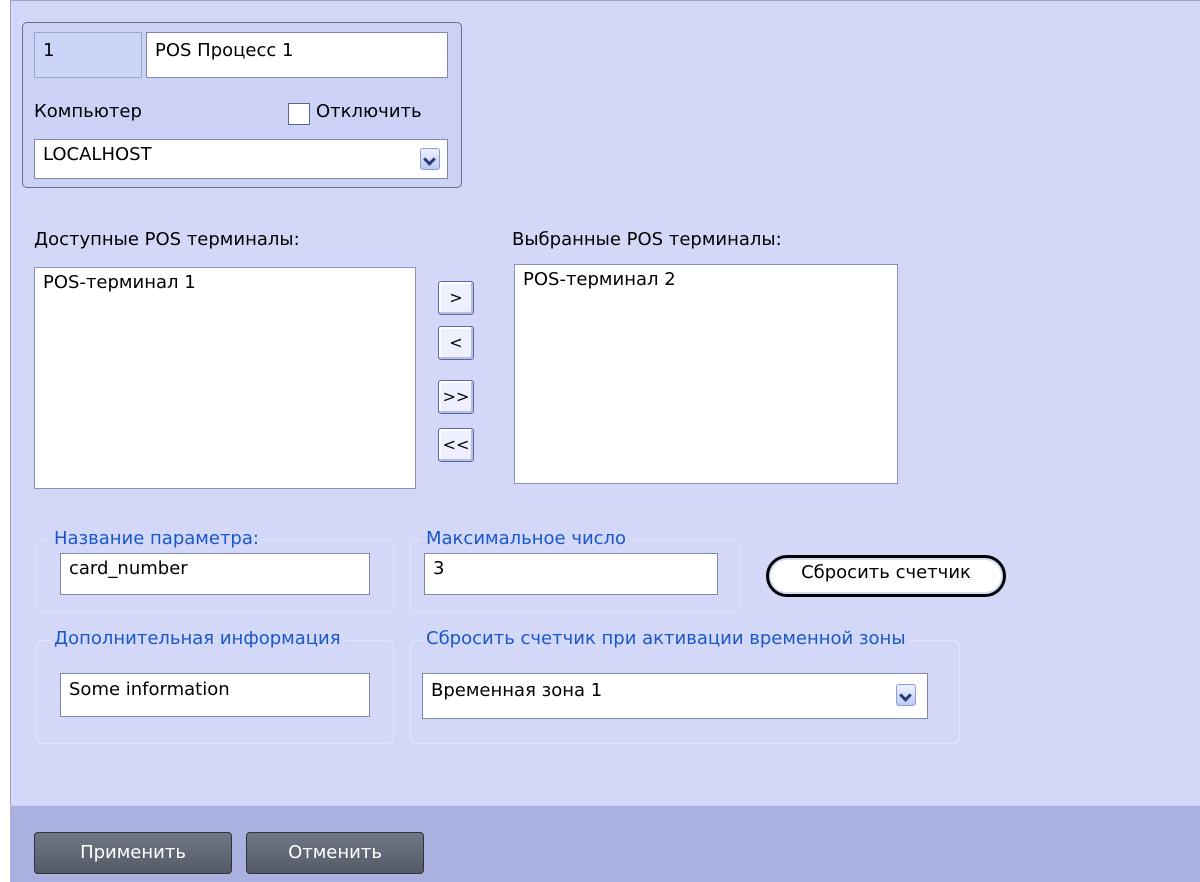 This screenshot has height=882, width=1200. Describe the element at coordinates (215, 574) in the screenshot. I see `param-name-field: card_number` at that location.